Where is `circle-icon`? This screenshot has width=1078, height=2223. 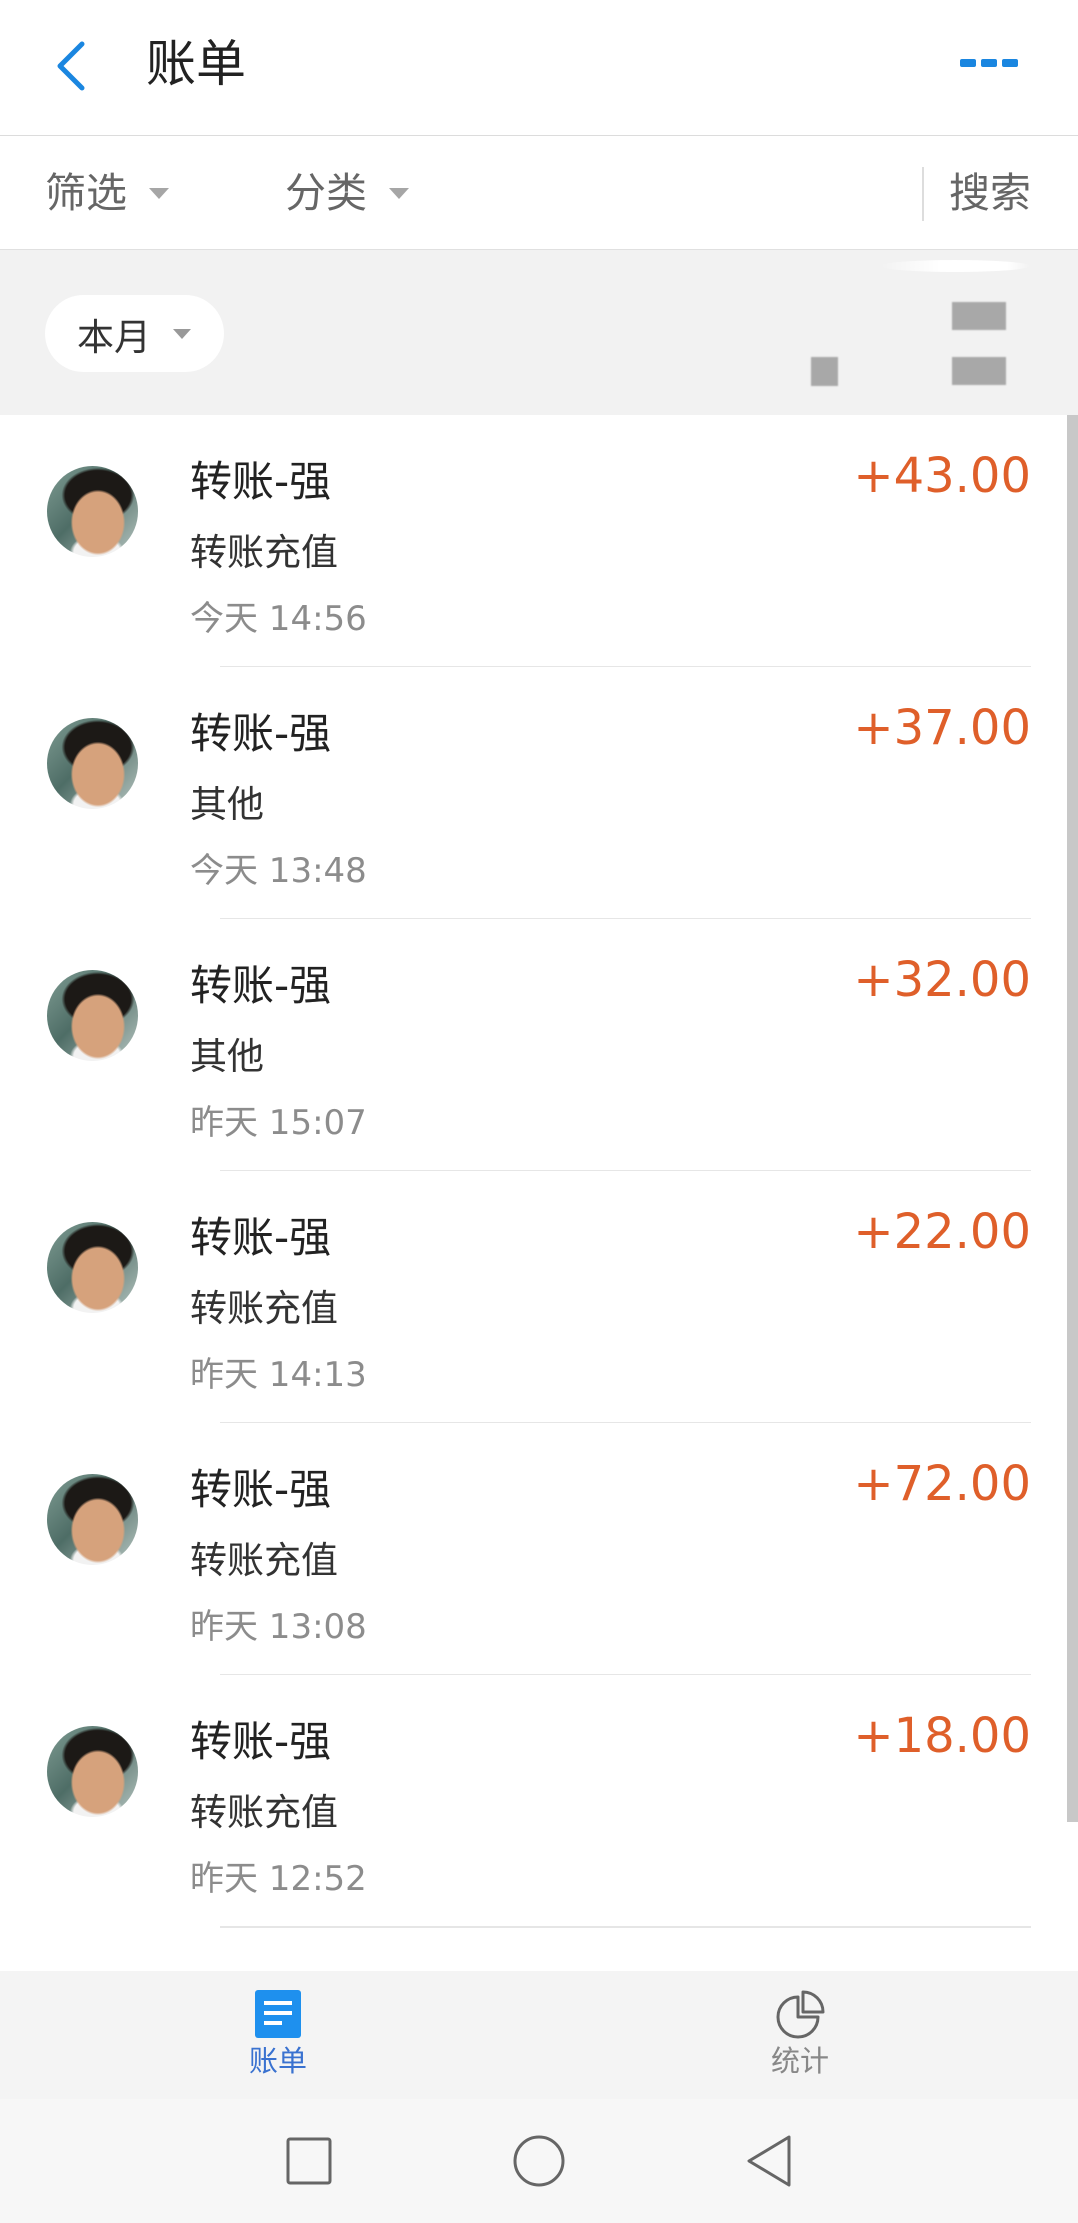
circle-icon is located at coordinates (539, 2161).